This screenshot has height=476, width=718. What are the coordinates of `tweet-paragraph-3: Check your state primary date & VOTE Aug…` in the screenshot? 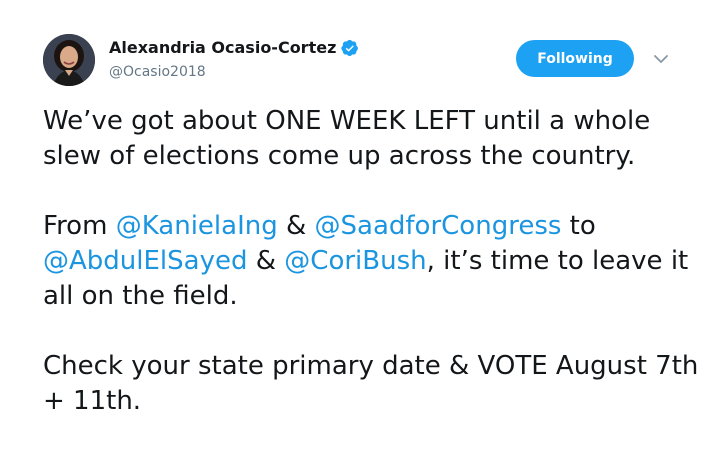 It's located at (371, 383).